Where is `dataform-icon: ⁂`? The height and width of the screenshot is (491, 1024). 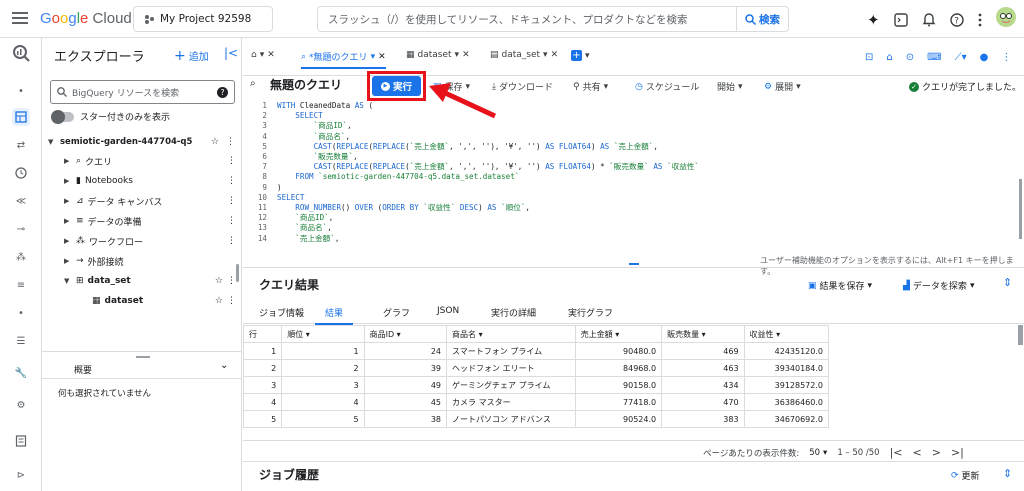 dataform-icon: ⁂ is located at coordinates (21, 257).